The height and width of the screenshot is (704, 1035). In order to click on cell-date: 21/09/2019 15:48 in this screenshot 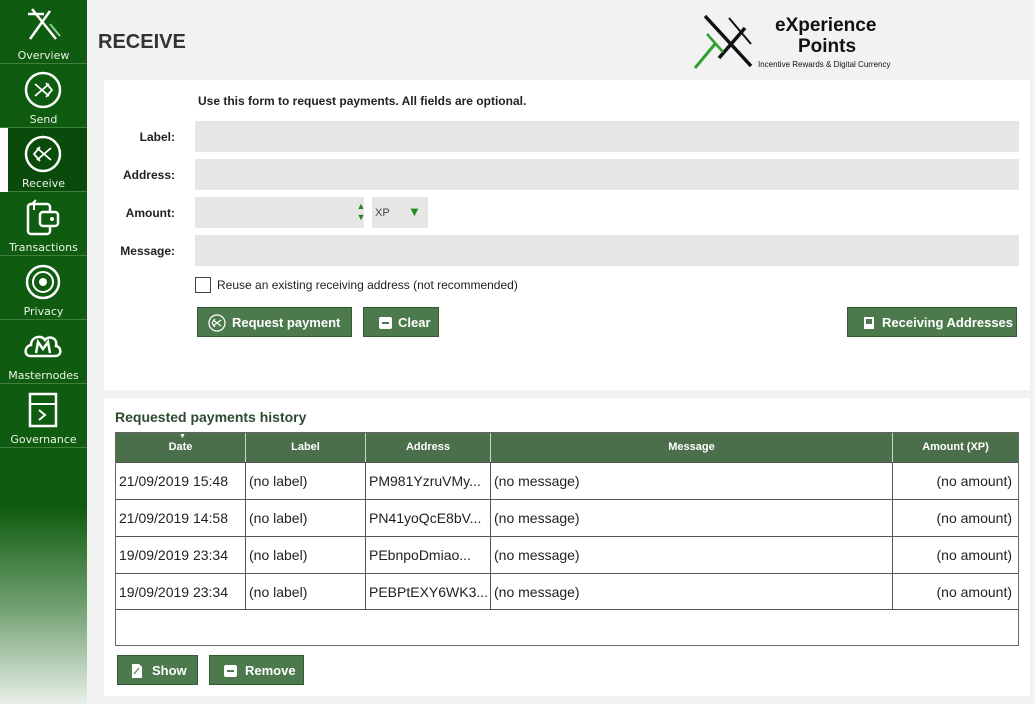, I will do `click(181, 481)`.